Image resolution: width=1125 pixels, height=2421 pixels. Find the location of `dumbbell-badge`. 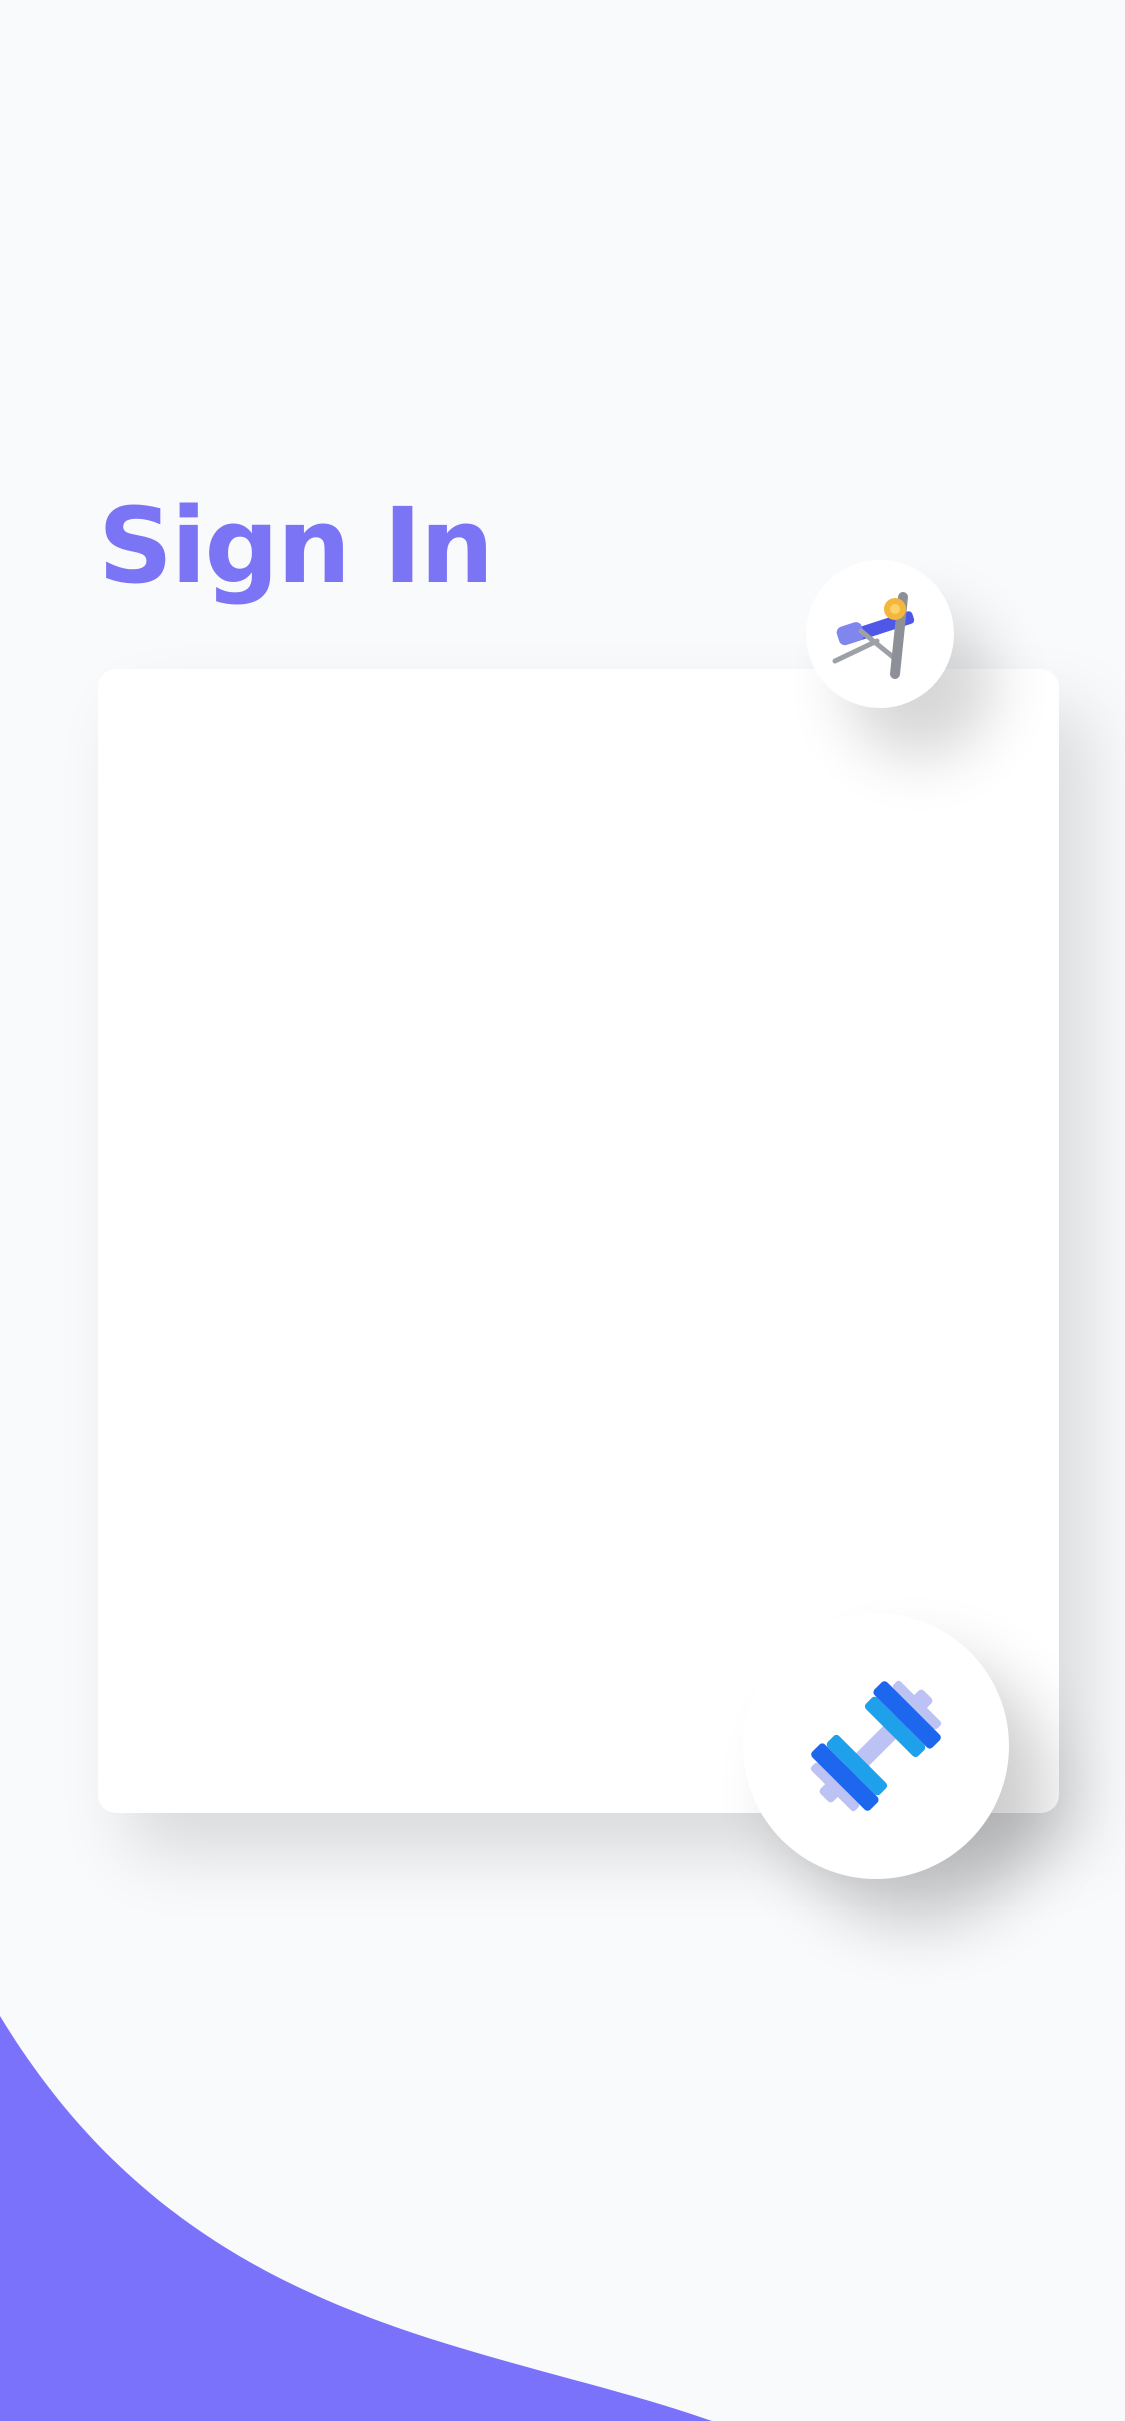

dumbbell-badge is located at coordinates (876, 1746).